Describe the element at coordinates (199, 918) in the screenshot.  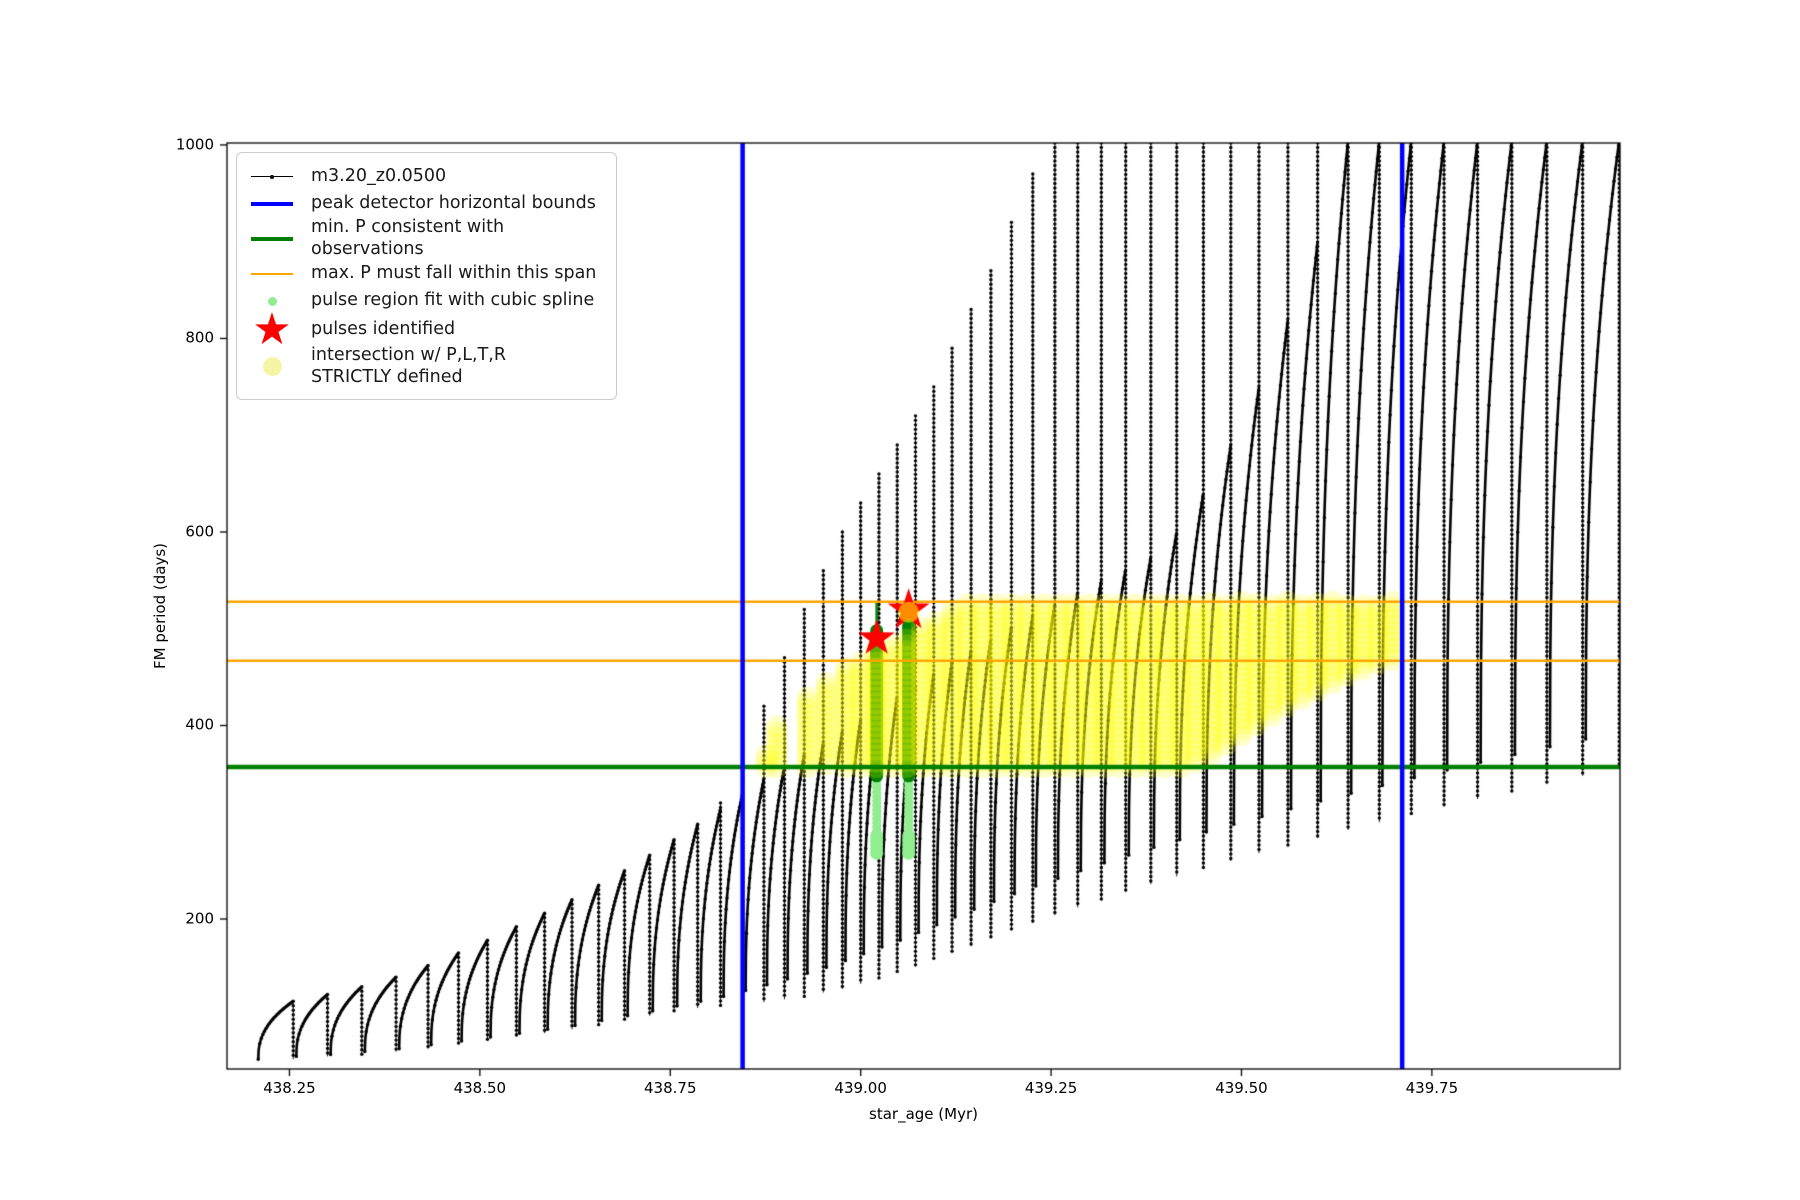
I see `y-tick-label: 200` at that location.